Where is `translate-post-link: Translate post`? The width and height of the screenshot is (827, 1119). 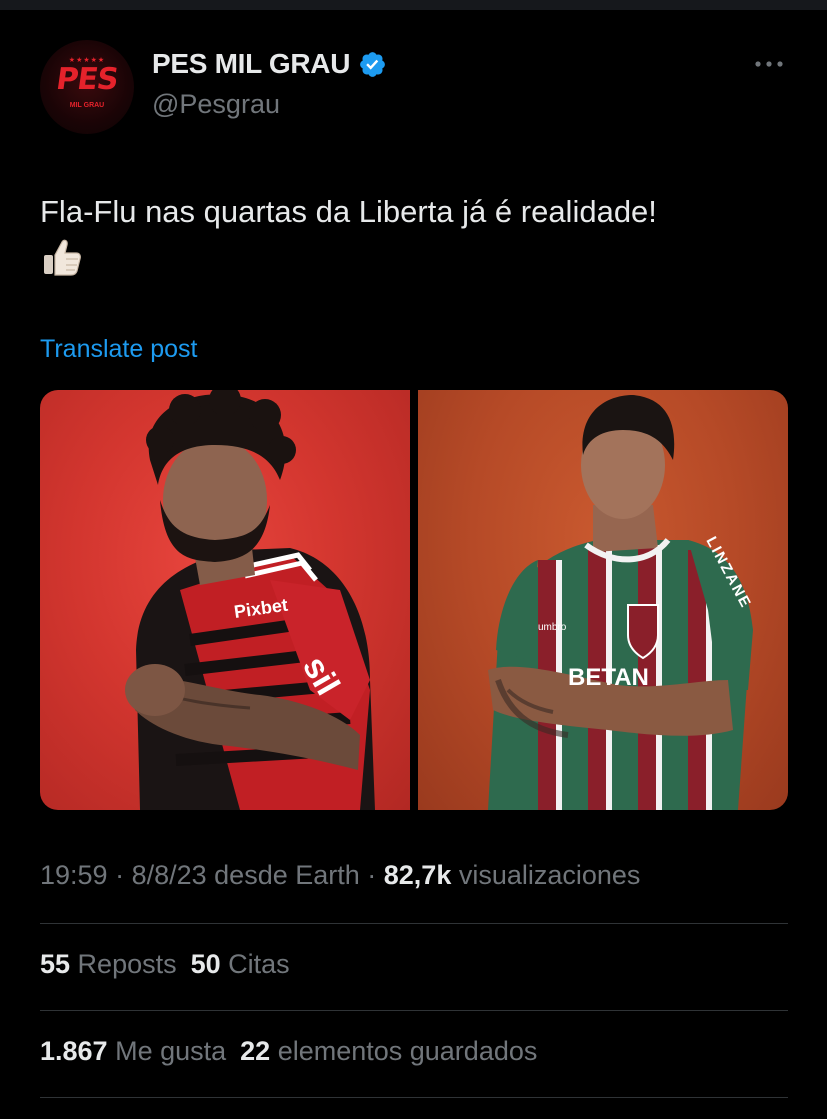 translate-post-link: Translate post is located at coordinates (118, 349).